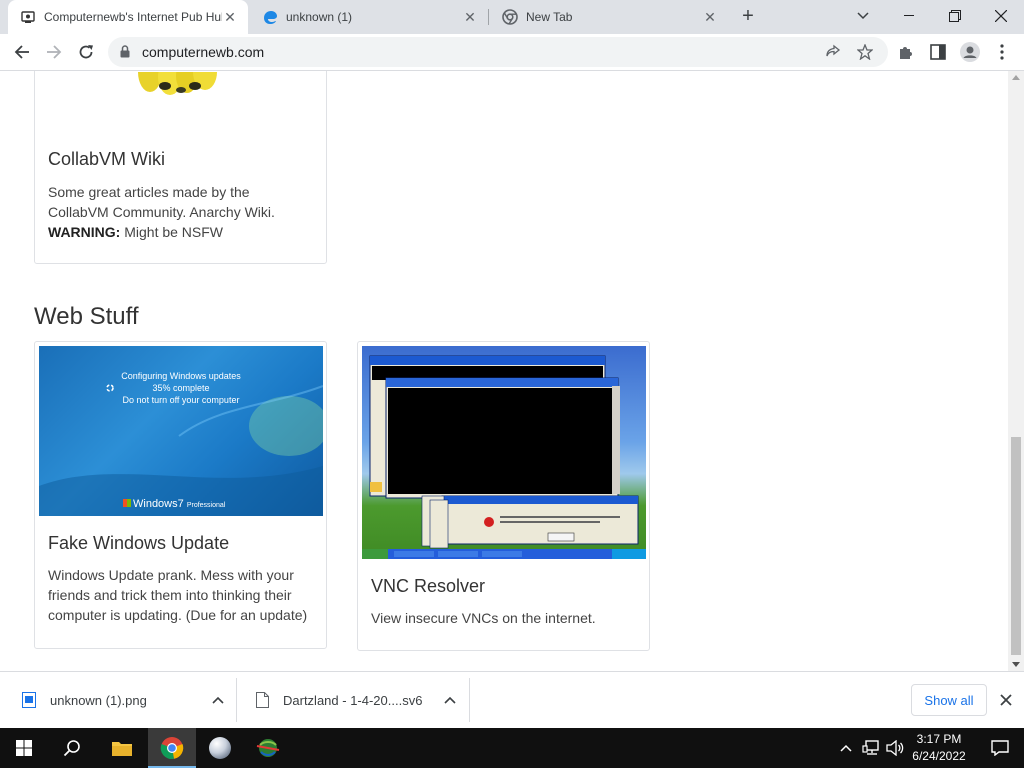 Image resolution: width=1024 pixels, height=768 pixels. I want to click on card-title: VNC Resolver, so click(428, 586).